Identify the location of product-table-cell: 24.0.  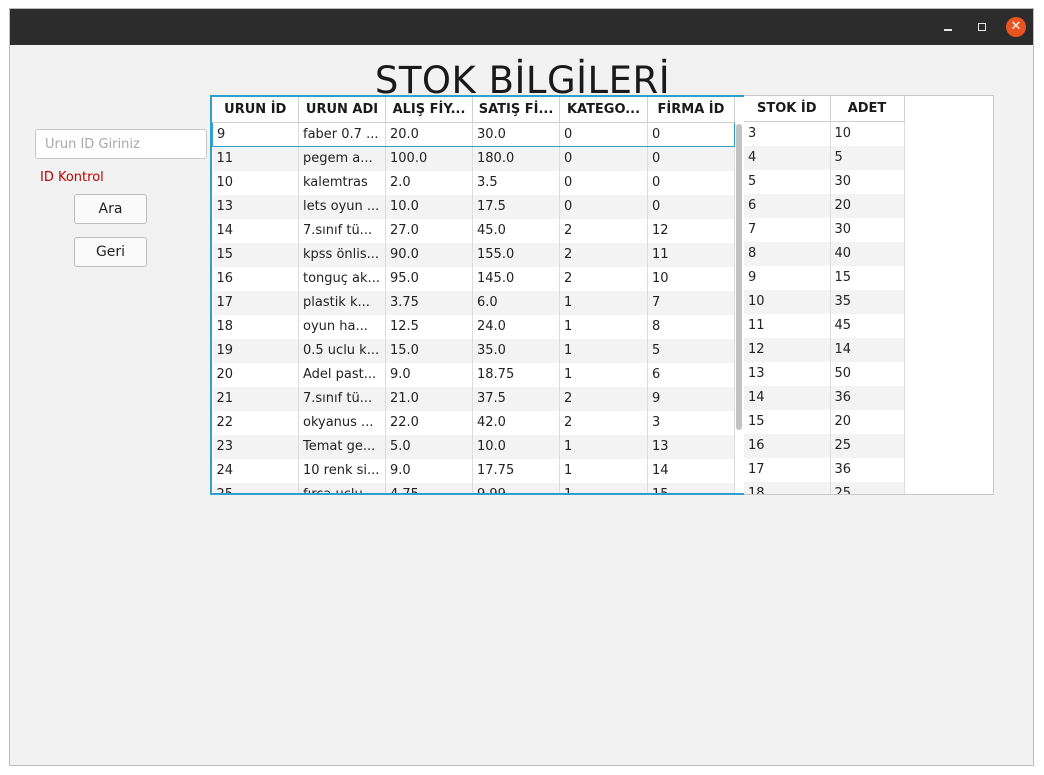
(516, 326).